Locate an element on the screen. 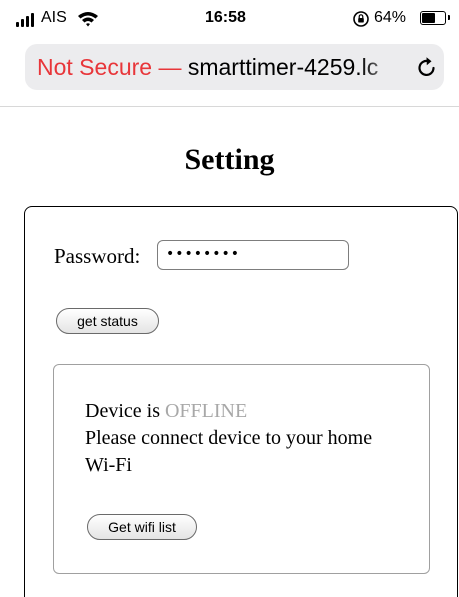 The height and width of the screenshot is (597, 459). battery-cap is located at coordinates (449, 17).